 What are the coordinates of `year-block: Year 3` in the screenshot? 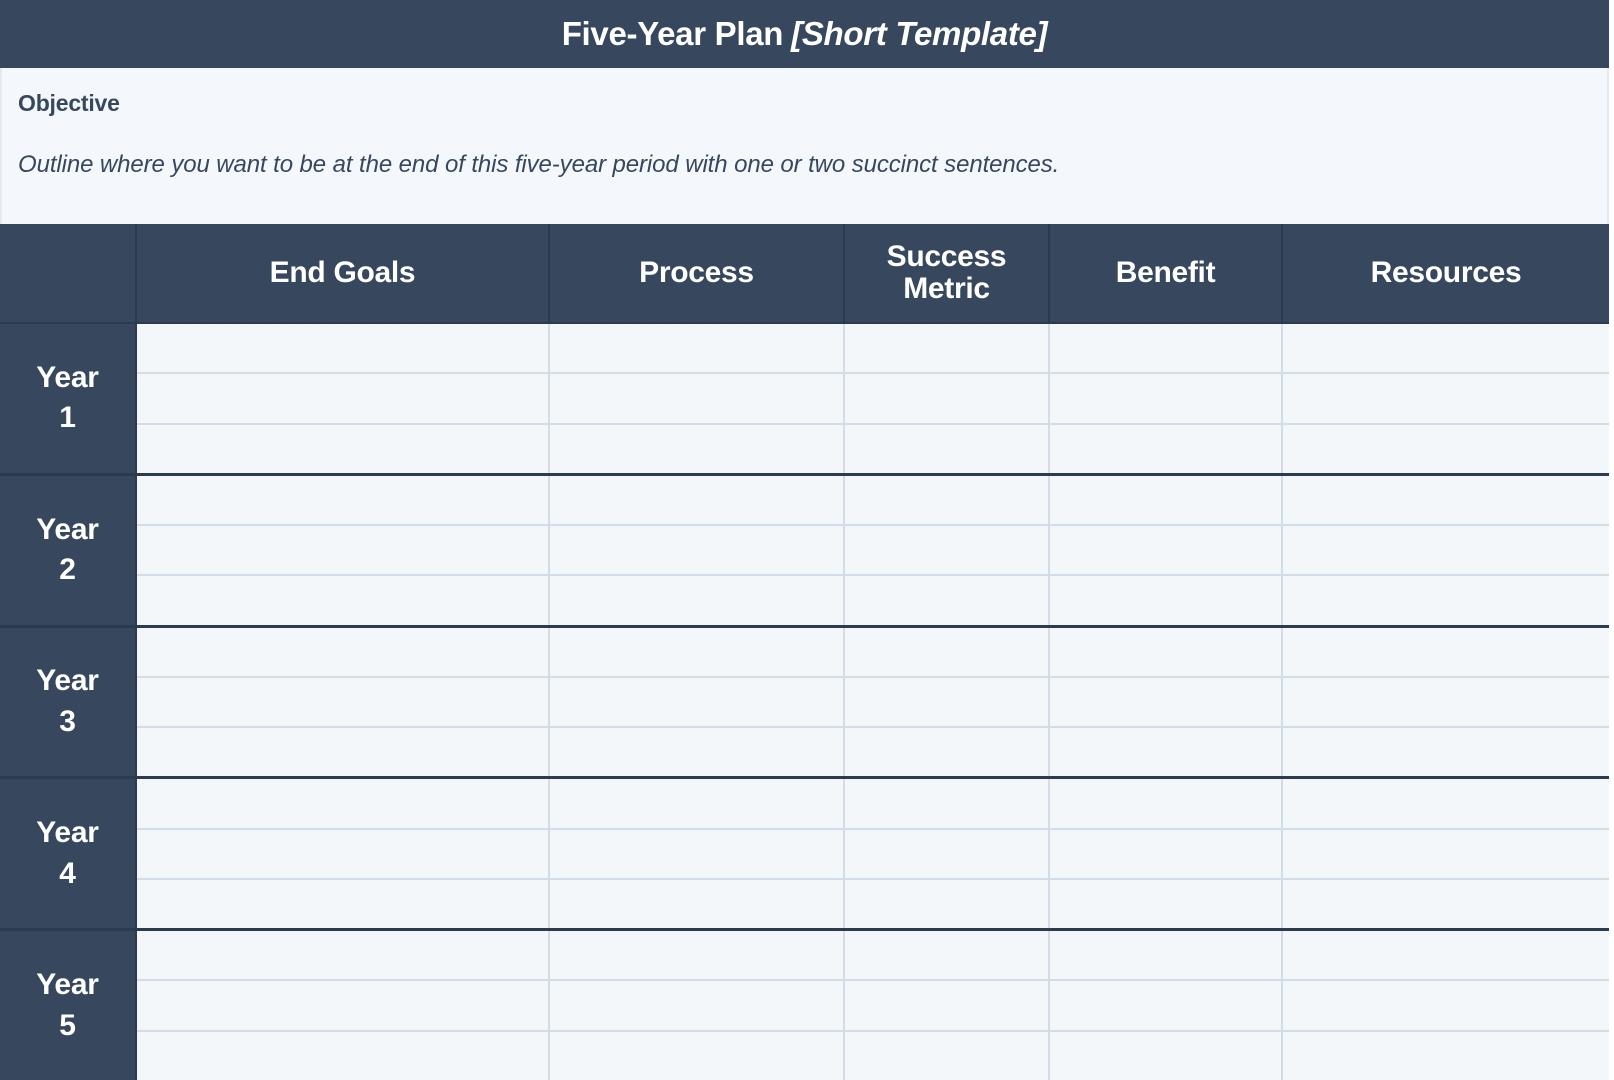 It's located at (804, 703).